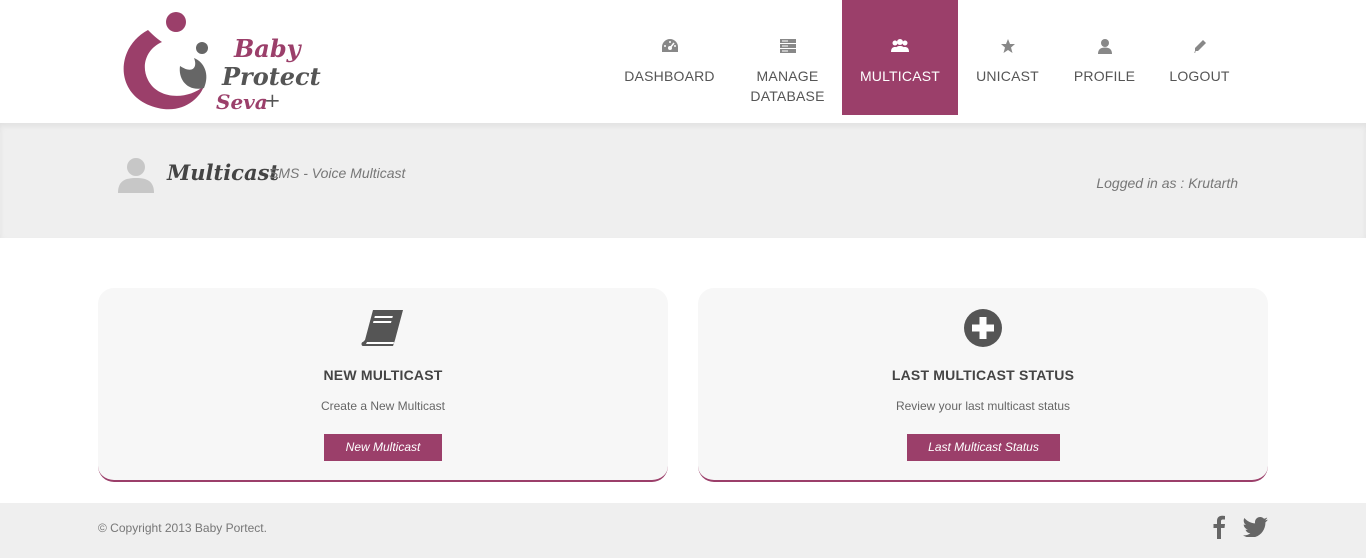 Image resolution: width=1366 pixels, height=558 pixels. I want to click on facebook-icon, so click(1219, 529).